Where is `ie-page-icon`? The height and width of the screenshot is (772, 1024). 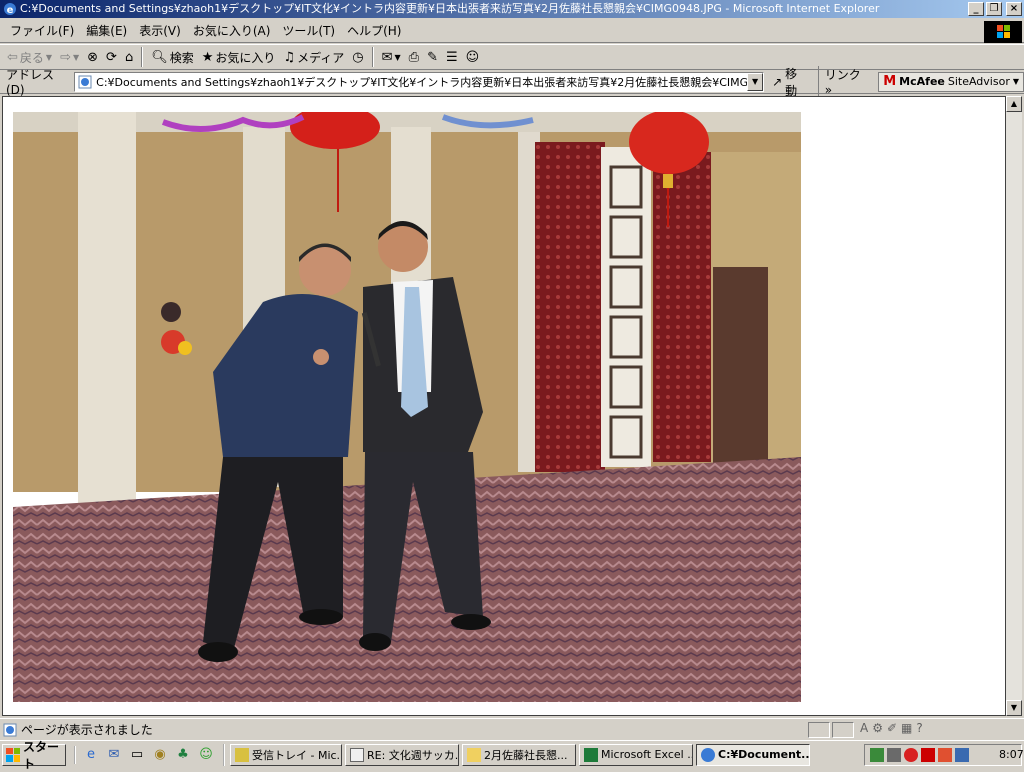 ie-page-icon is located at coordinates (85, 81).